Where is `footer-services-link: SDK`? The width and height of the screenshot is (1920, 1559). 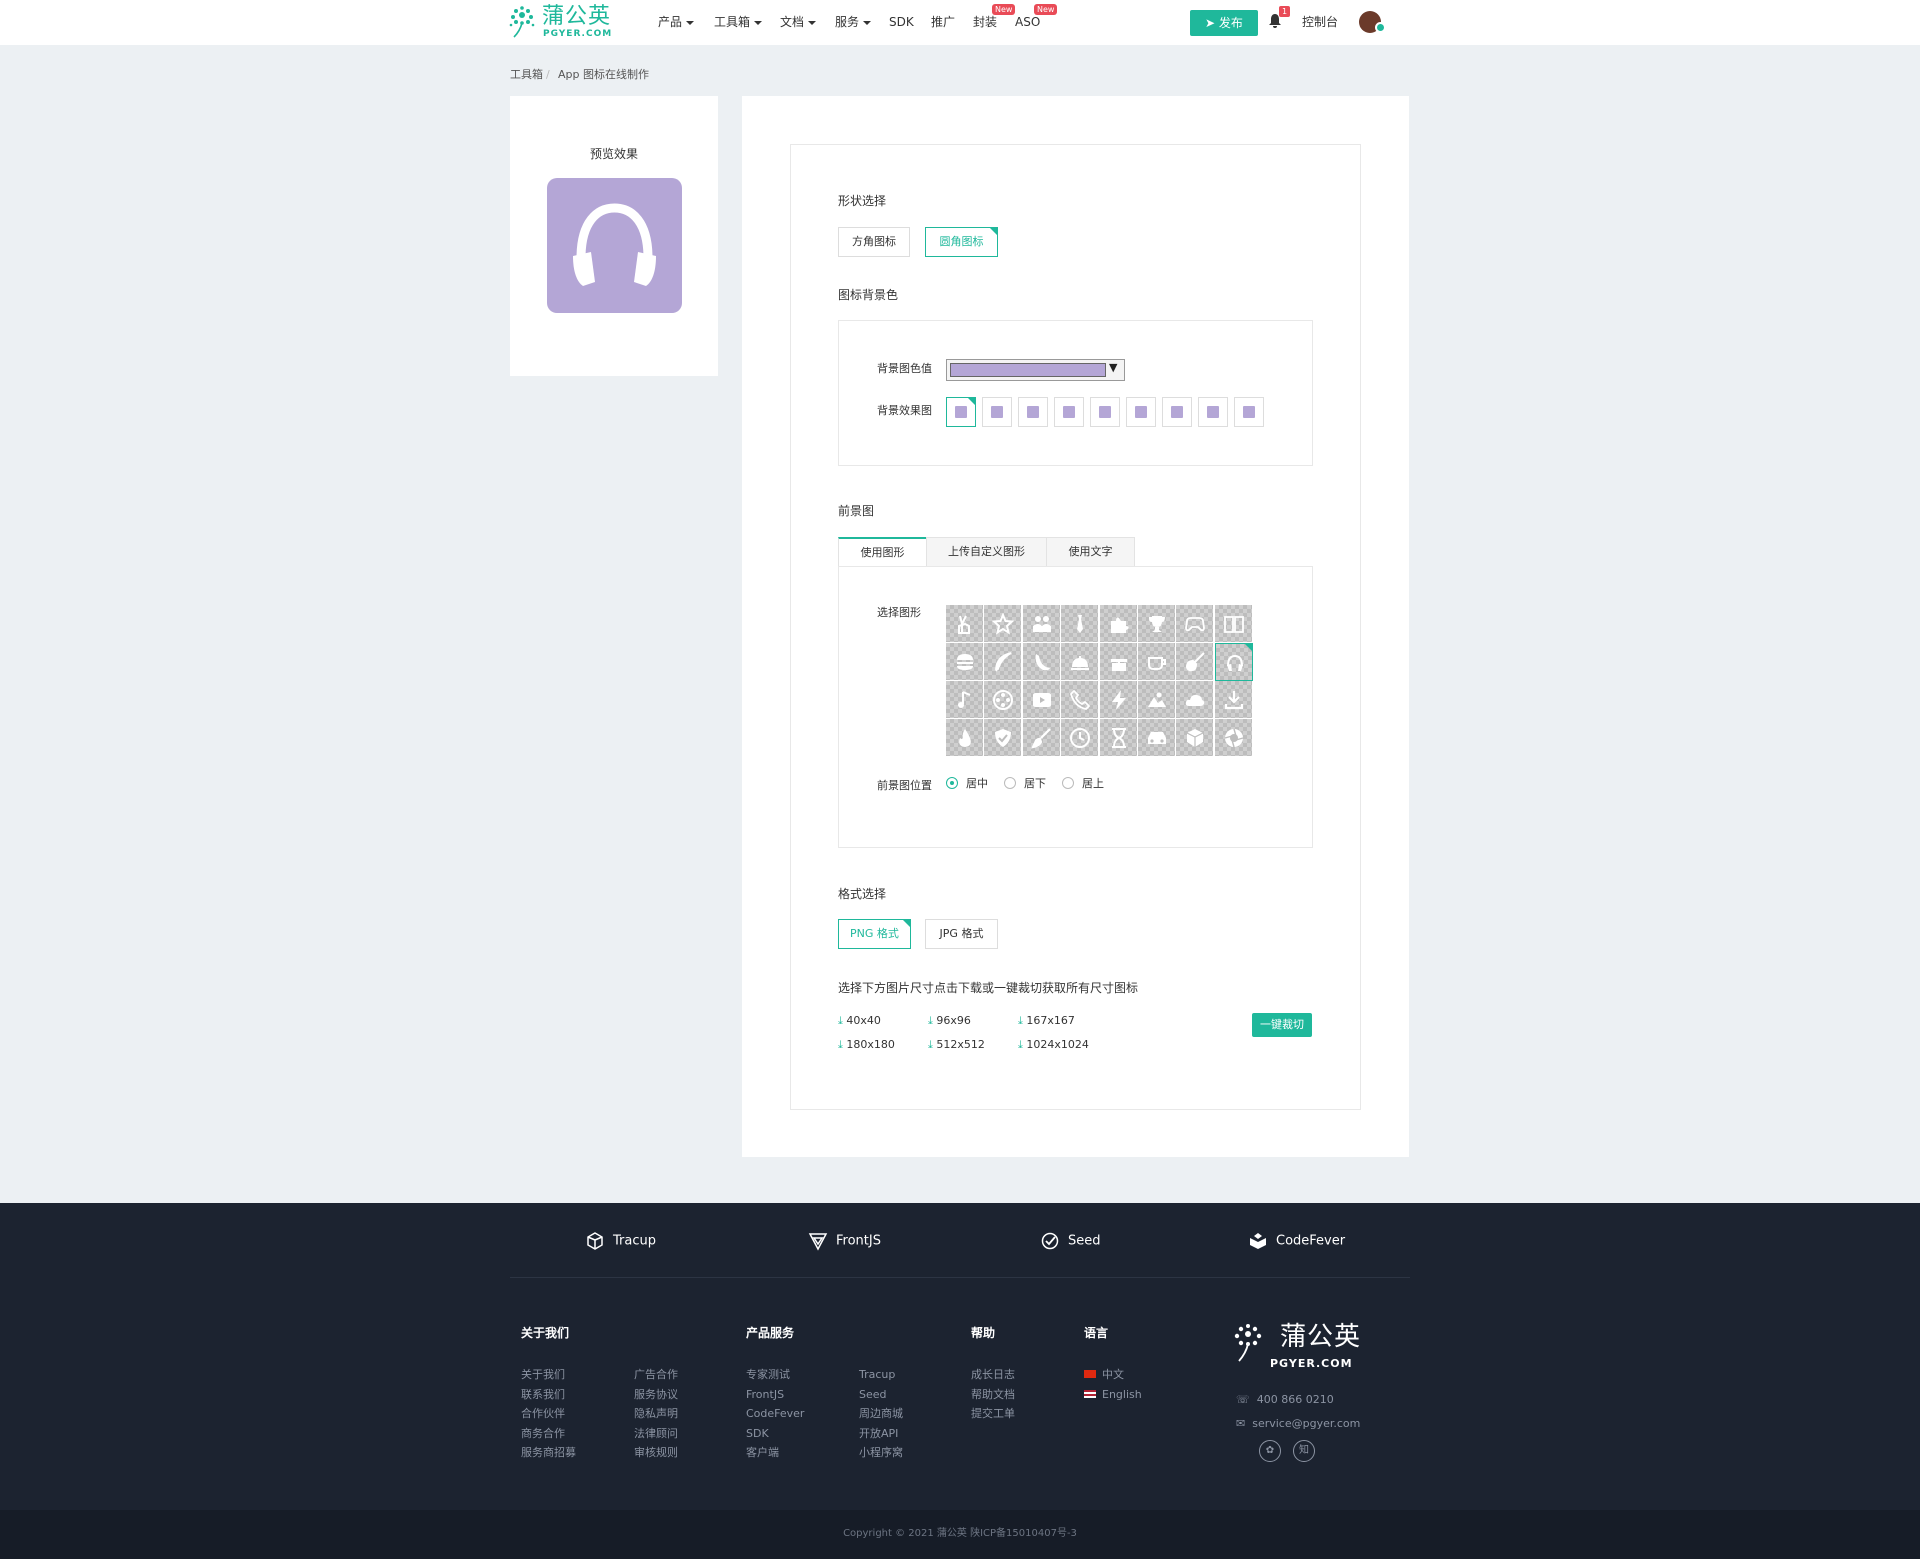 footer-services-link: SDK is located at coordinates (757, 1434).